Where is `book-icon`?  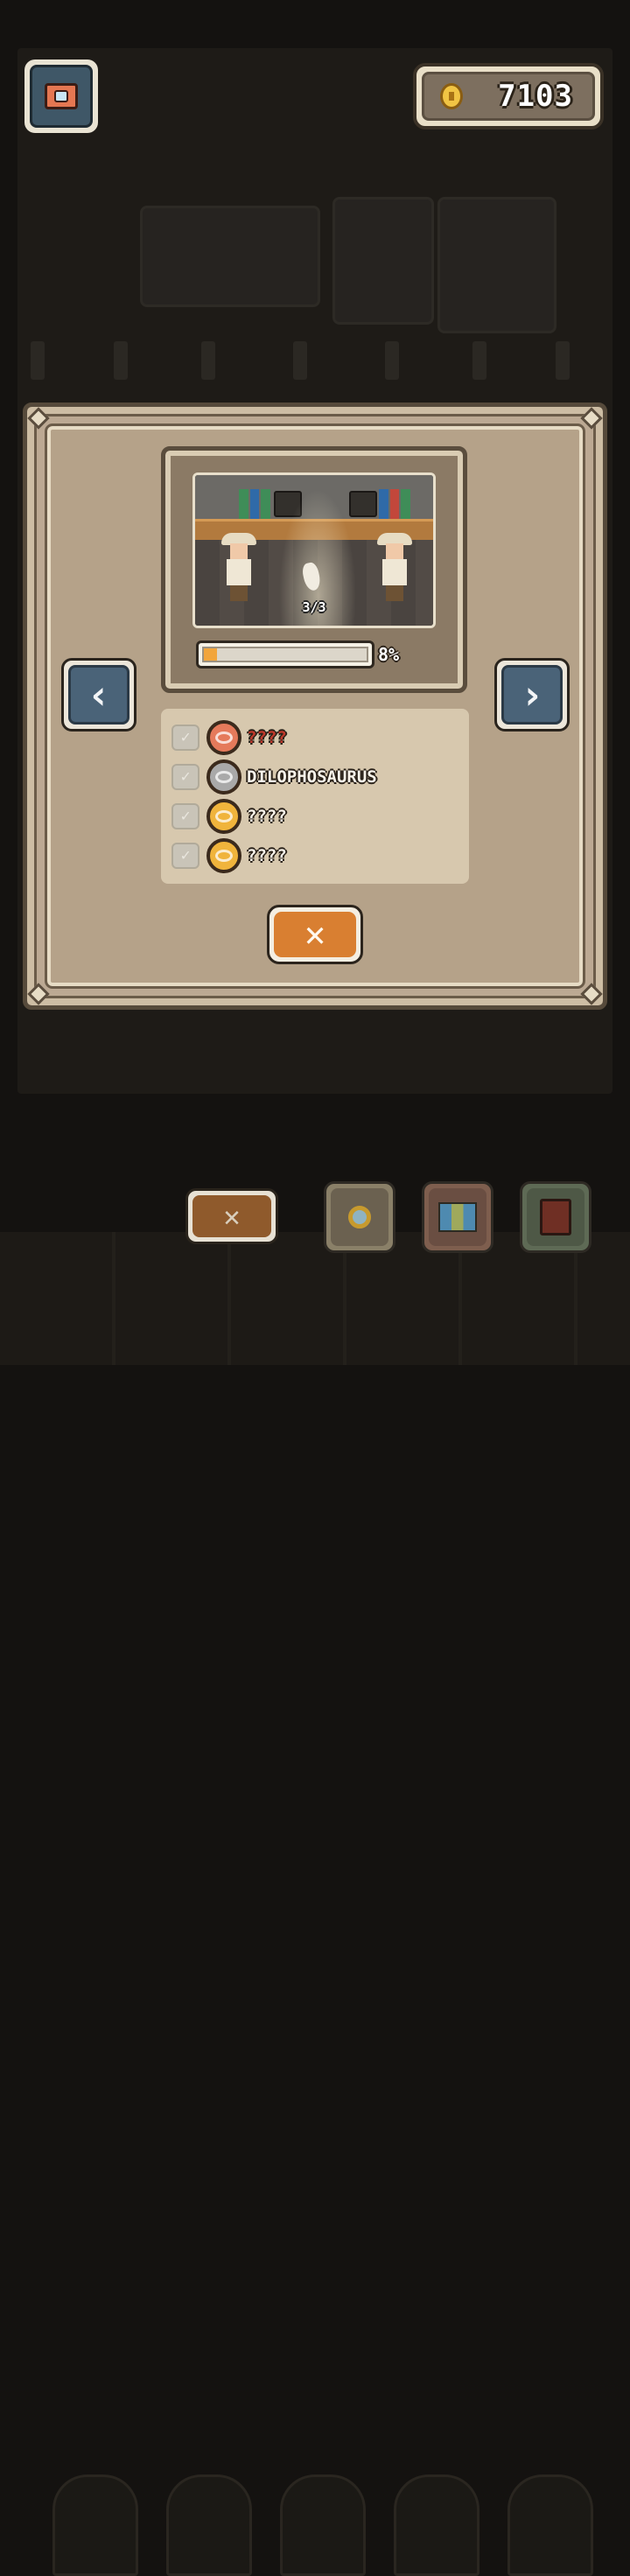 book-icon is located at coordinates (555, 1217).